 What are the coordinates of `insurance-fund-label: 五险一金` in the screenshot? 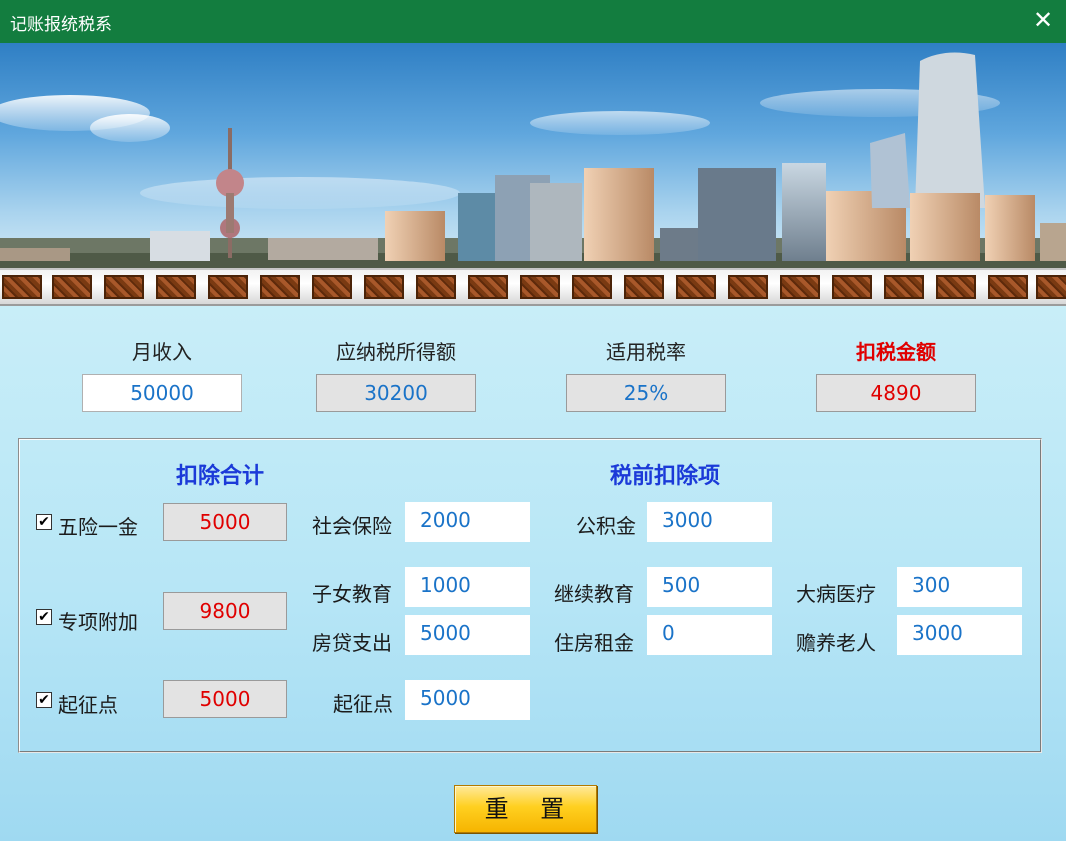 It's located at (98, 527).